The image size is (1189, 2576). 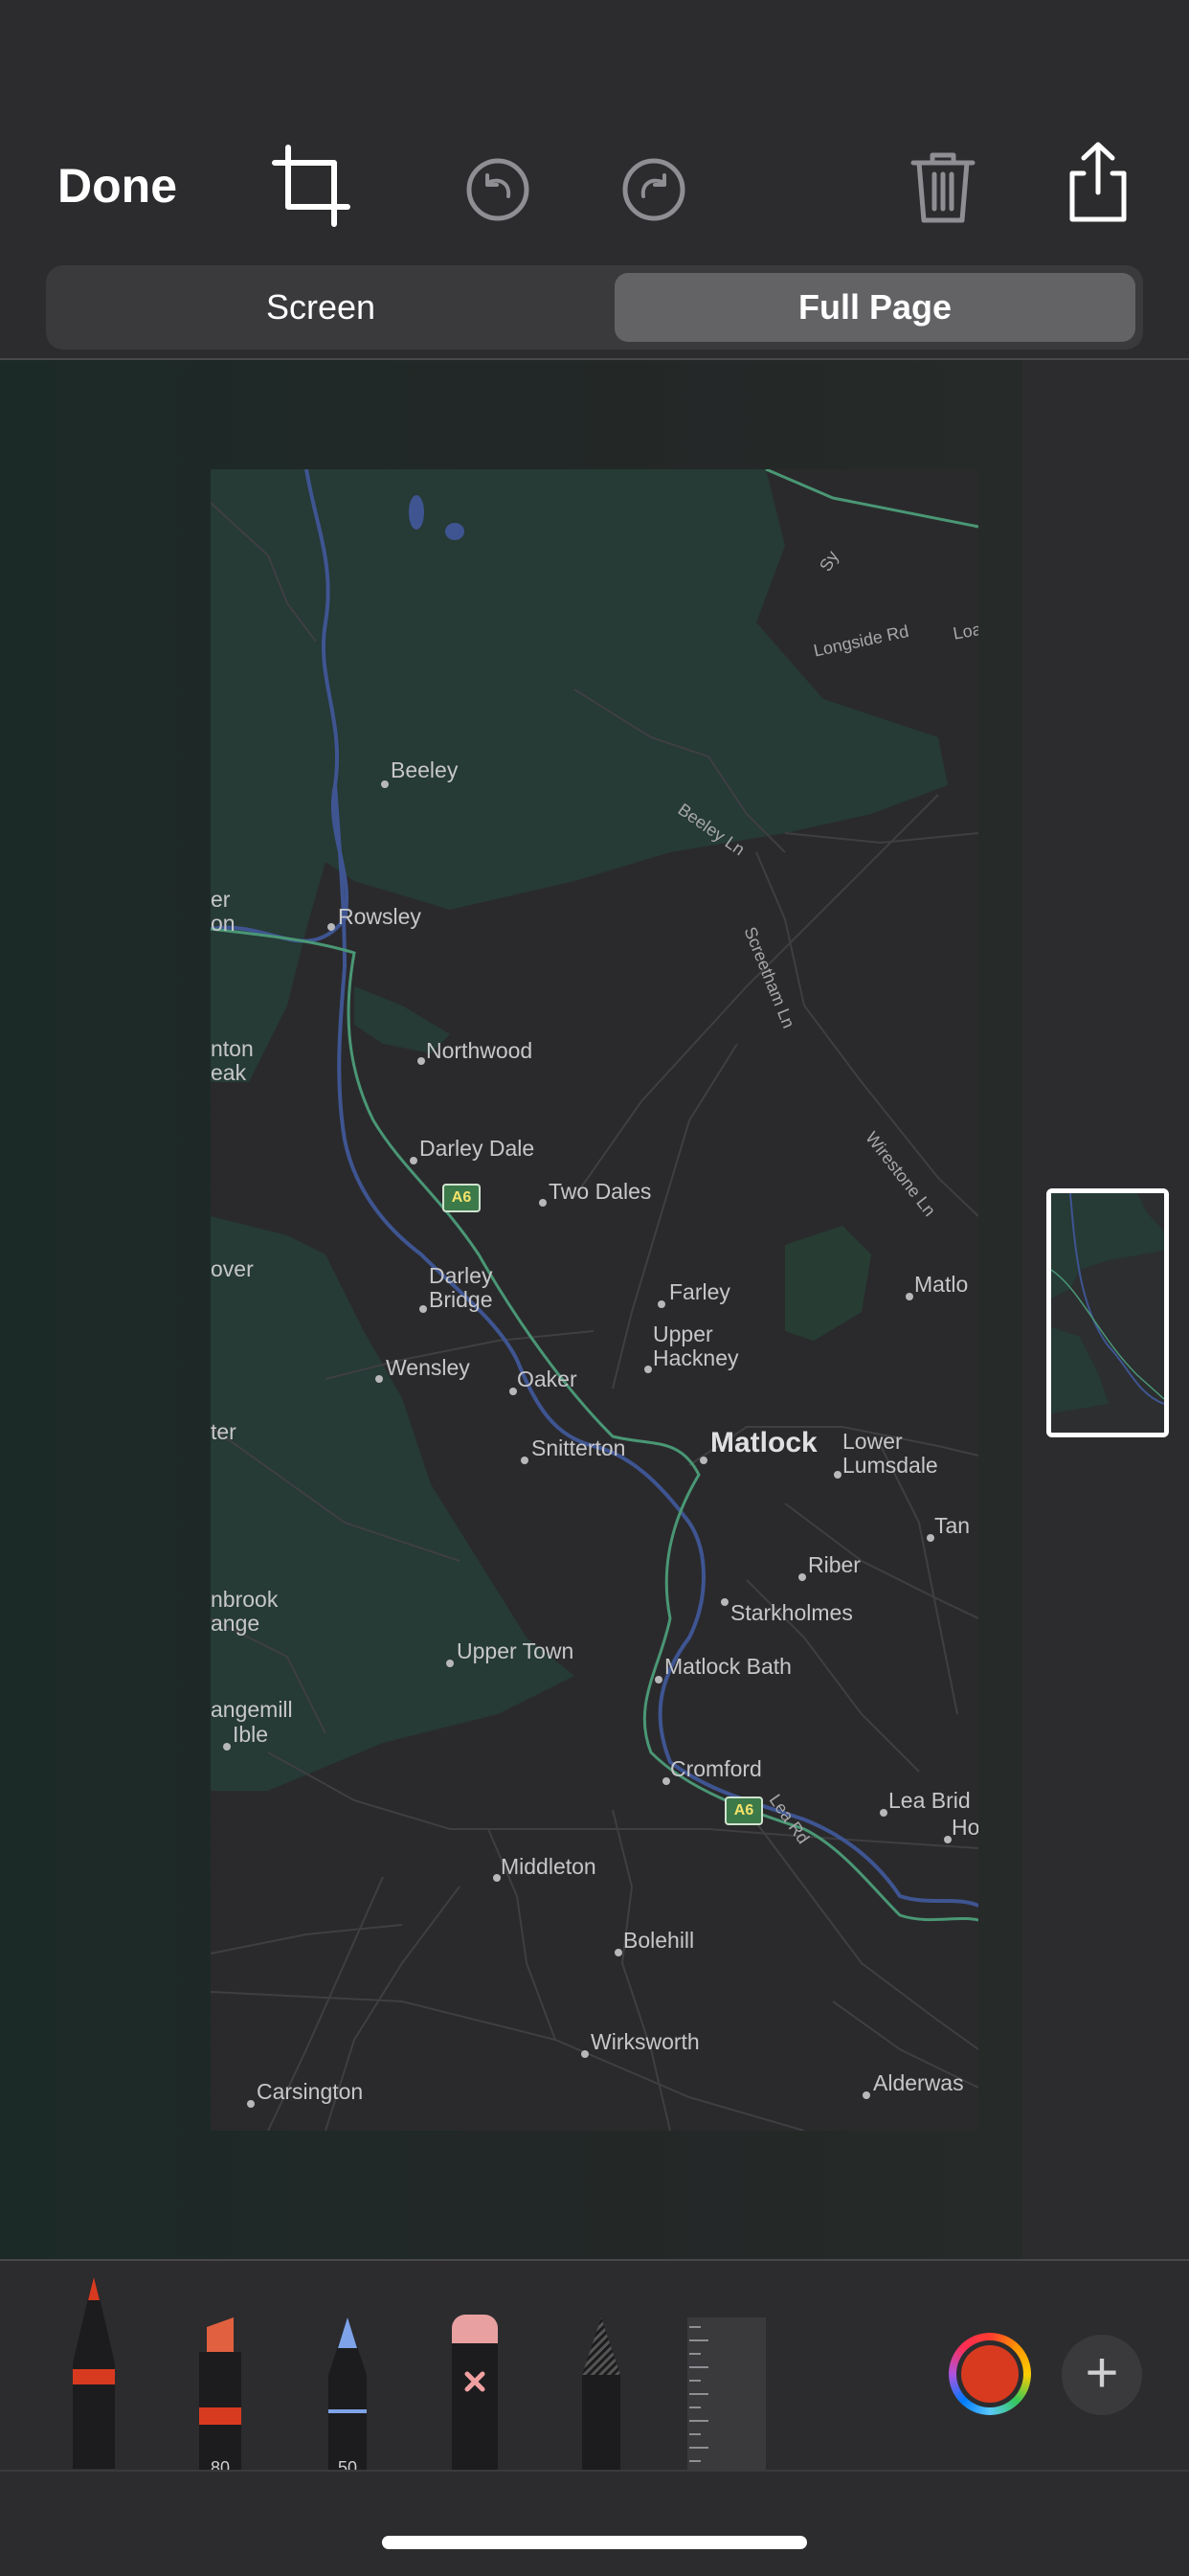 I want to click on pencil-tool: 50, so click(x=347, y=2400).